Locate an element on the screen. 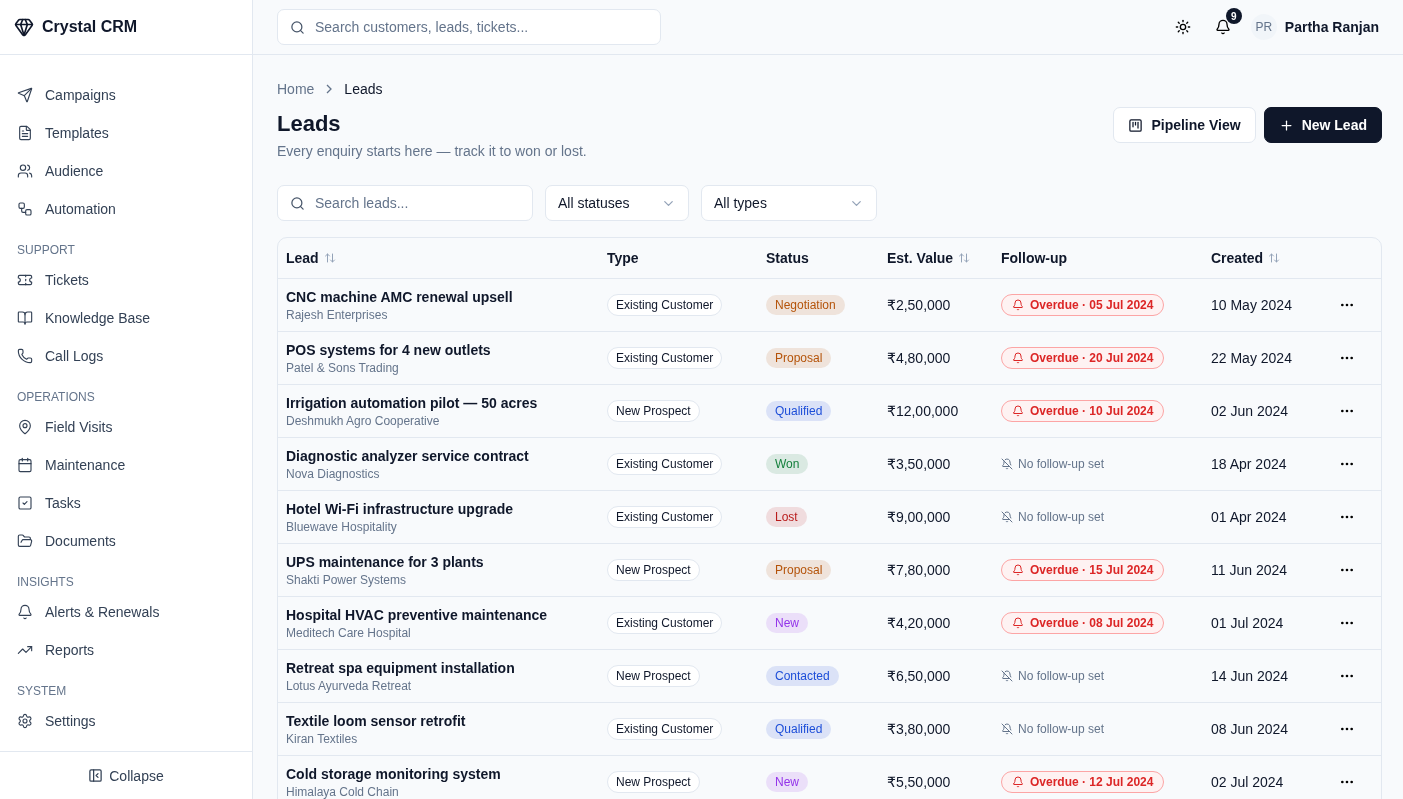  sidebar-item: Audience is located at coordinates (126, 171).